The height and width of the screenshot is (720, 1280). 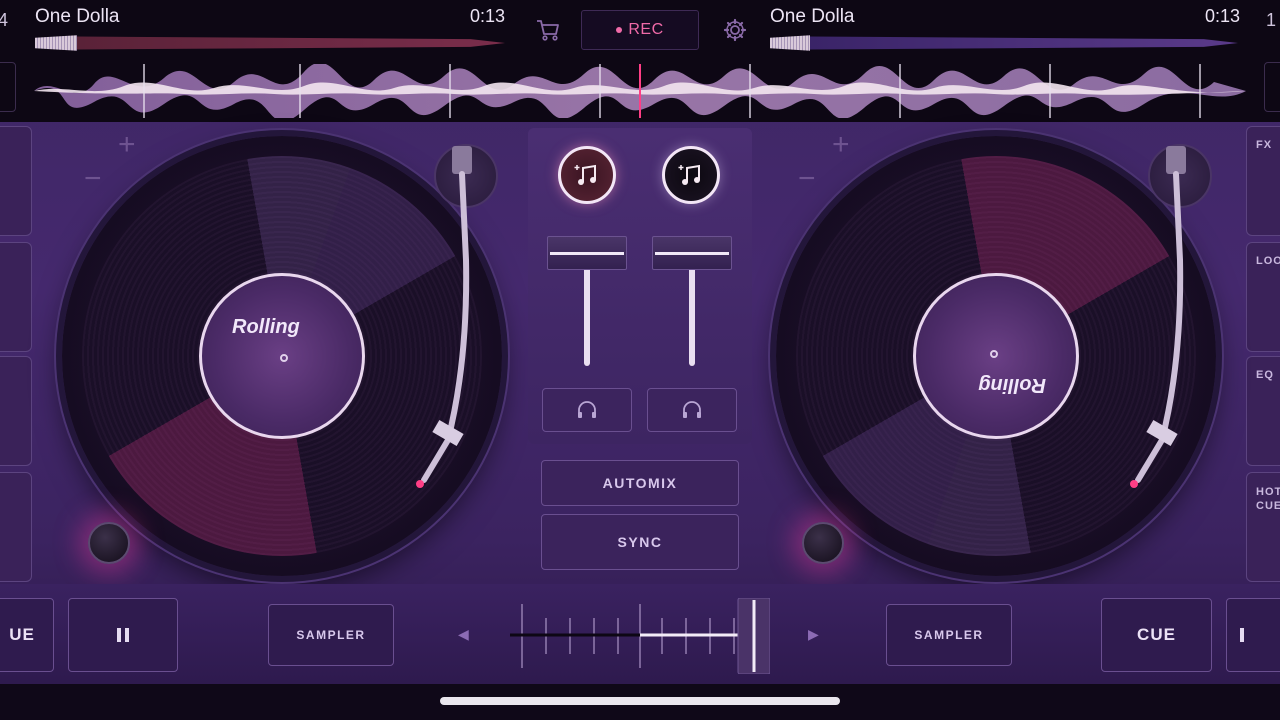 I want to click on rec-label: REC, so click(x=646, y=29).